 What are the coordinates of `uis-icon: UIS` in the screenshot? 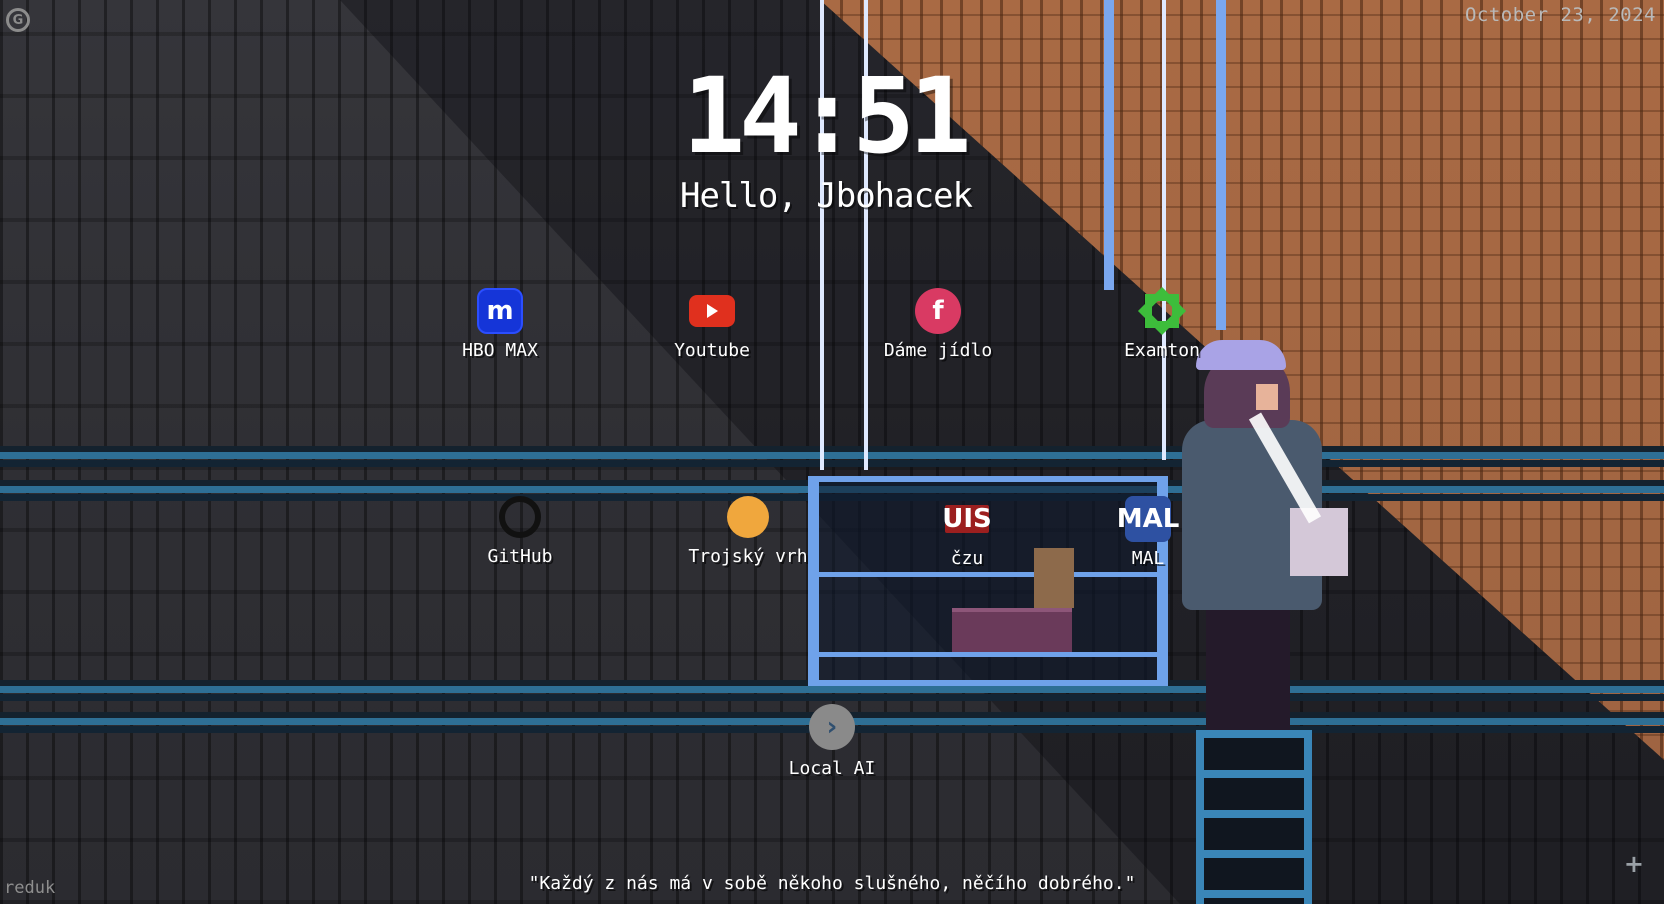 It's located at (967, 519).